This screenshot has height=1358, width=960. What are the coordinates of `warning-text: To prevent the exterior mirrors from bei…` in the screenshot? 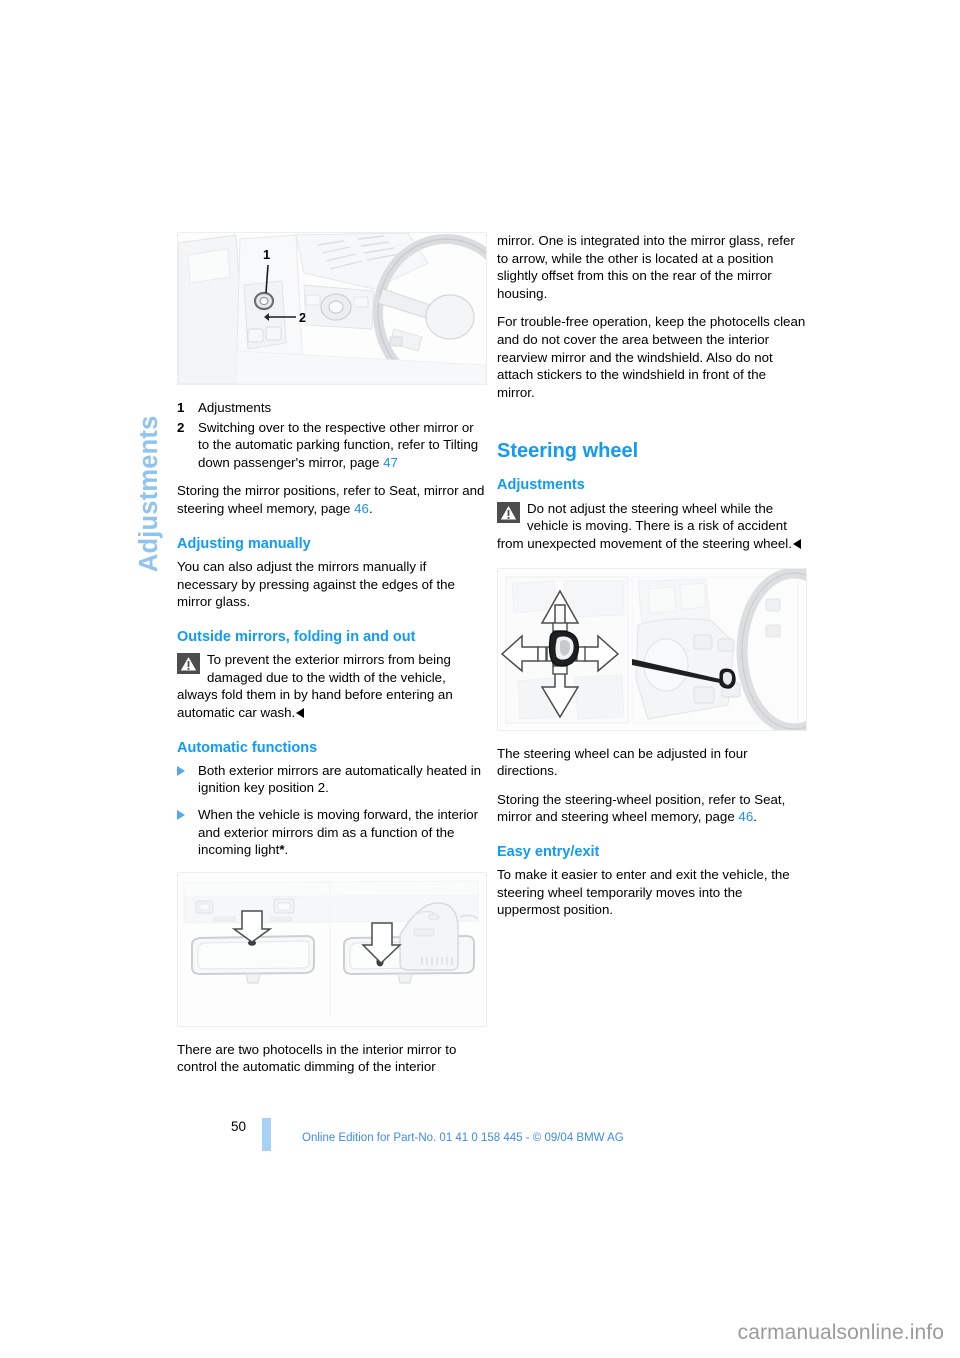 It's located at (315, 686).